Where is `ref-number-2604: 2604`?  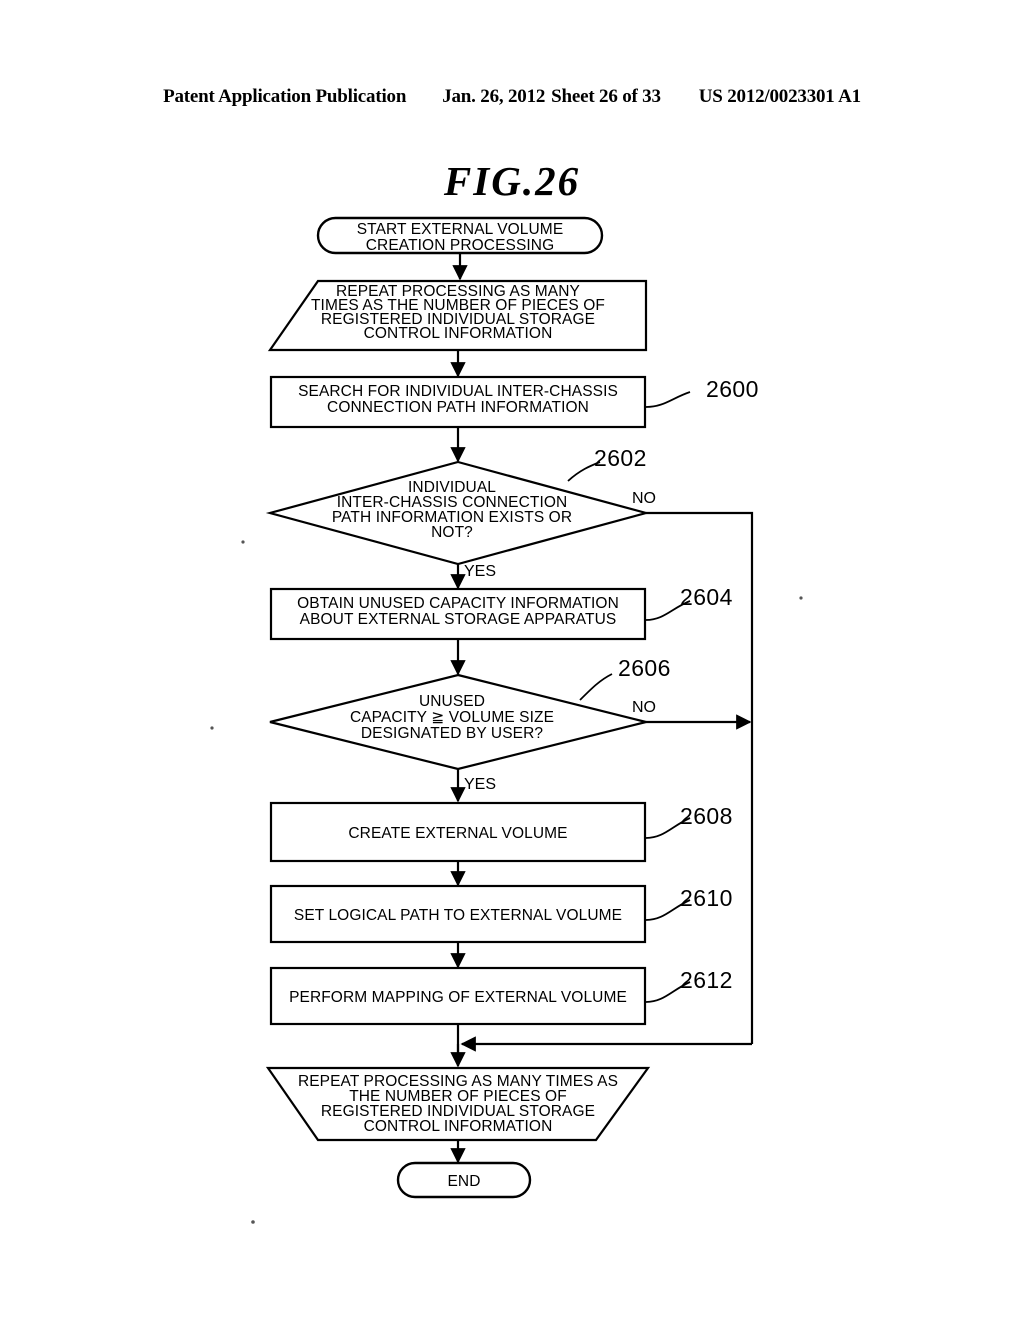 ref-number-2604: 2604 is located at coordinates (706, 597).